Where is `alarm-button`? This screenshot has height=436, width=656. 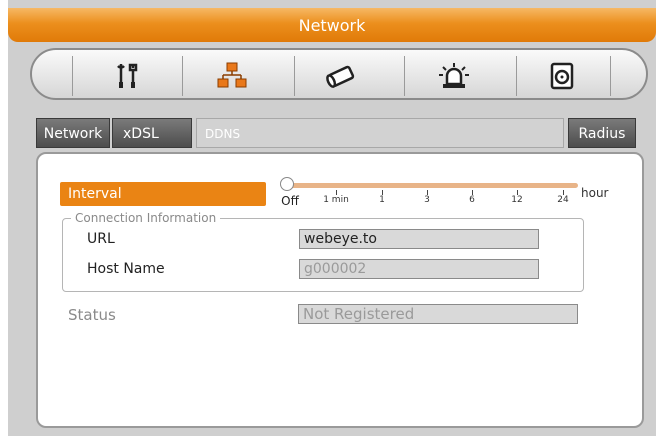 alarm-button is located at coordinates (454, 76).